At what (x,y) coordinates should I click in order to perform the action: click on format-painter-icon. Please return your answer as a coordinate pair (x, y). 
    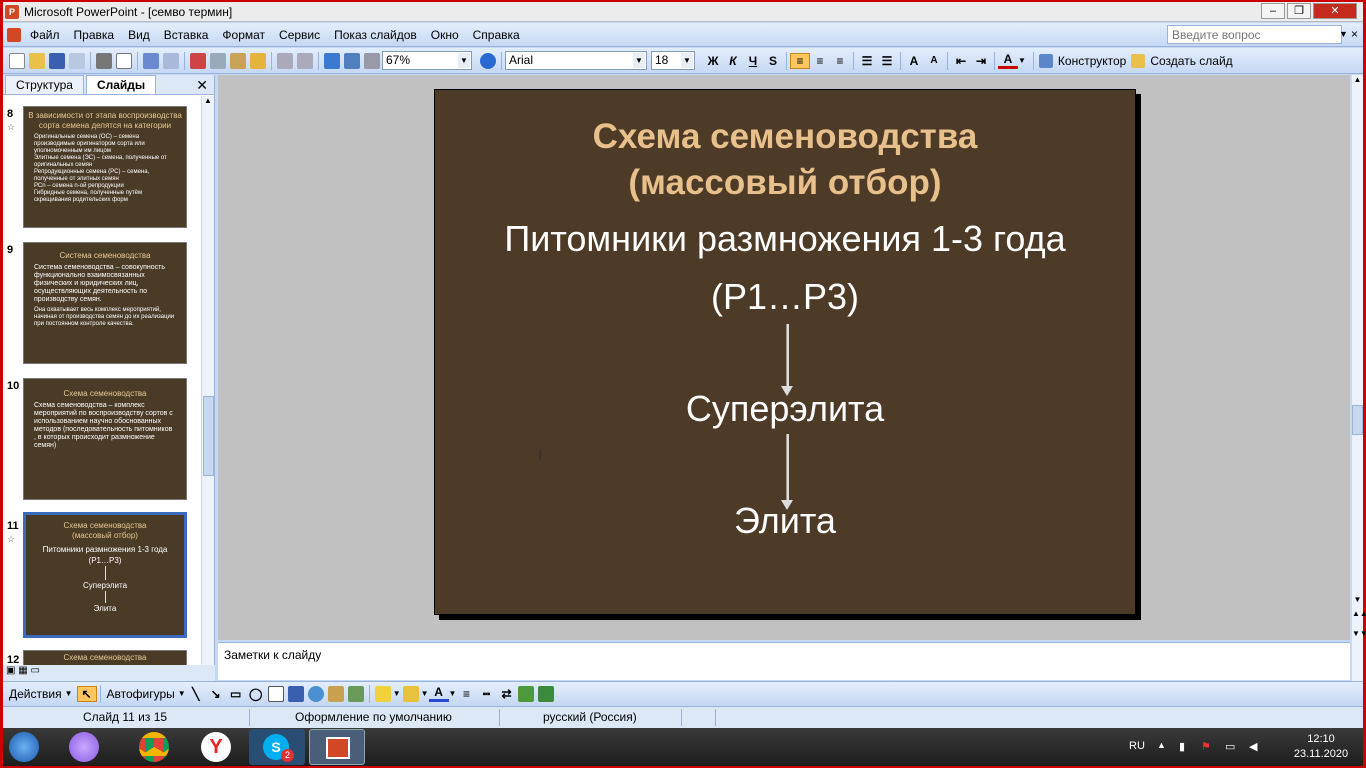
    Looking at the image, I should click on (258, 60).